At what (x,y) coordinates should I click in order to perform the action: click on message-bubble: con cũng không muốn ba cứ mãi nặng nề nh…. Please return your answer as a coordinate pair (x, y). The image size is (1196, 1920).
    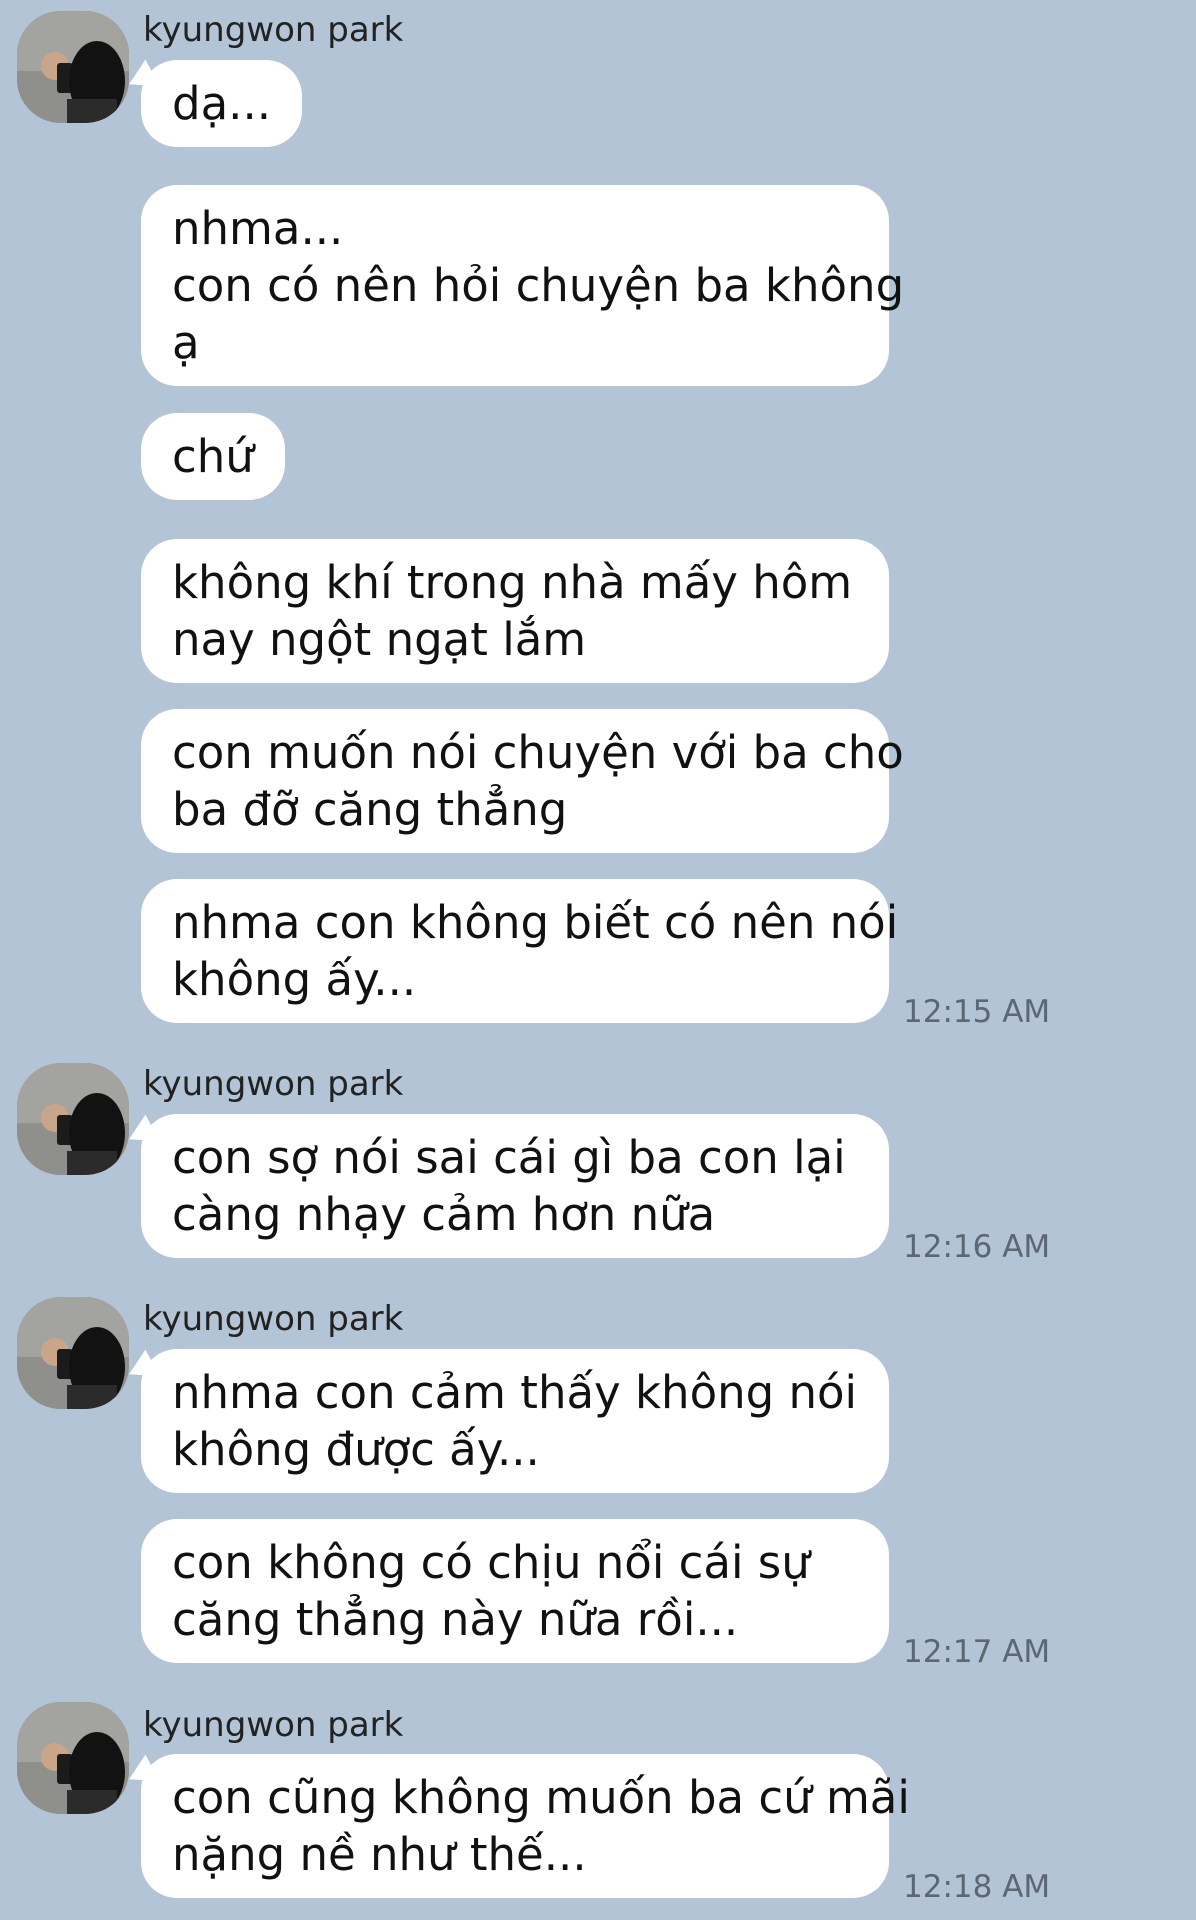
    Looking at the image, I should click on (525, 1826).